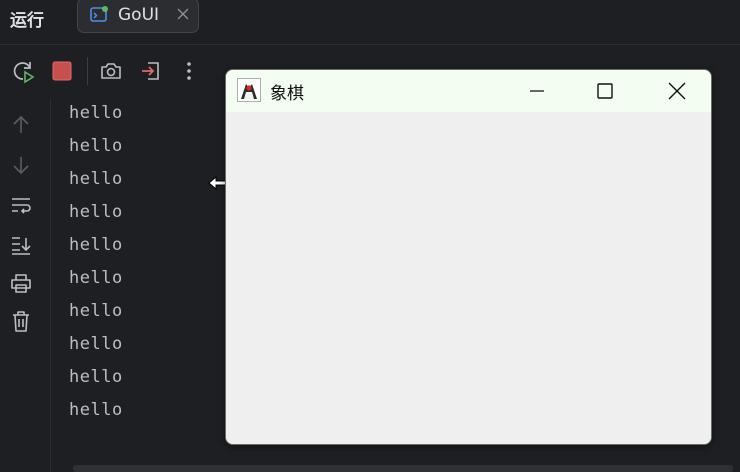 Image resolution: width=740 pixels, height=472 pixels. What do you see at coordinates (287, 94) in the screenshot?
I see `window-title: 象棋` at bounding box center [287, 94].